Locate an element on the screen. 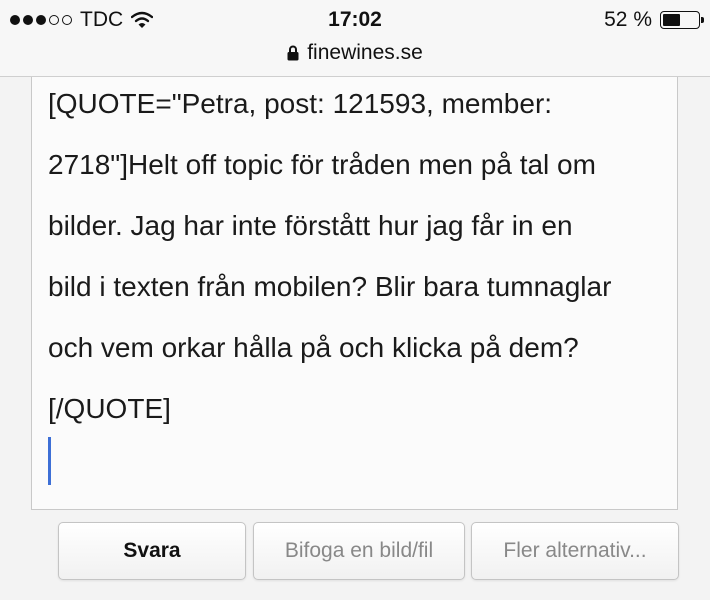 The width and height of the screenshot is (710, 600). url-bar: finewines.se is located at coordinates (355, 53).